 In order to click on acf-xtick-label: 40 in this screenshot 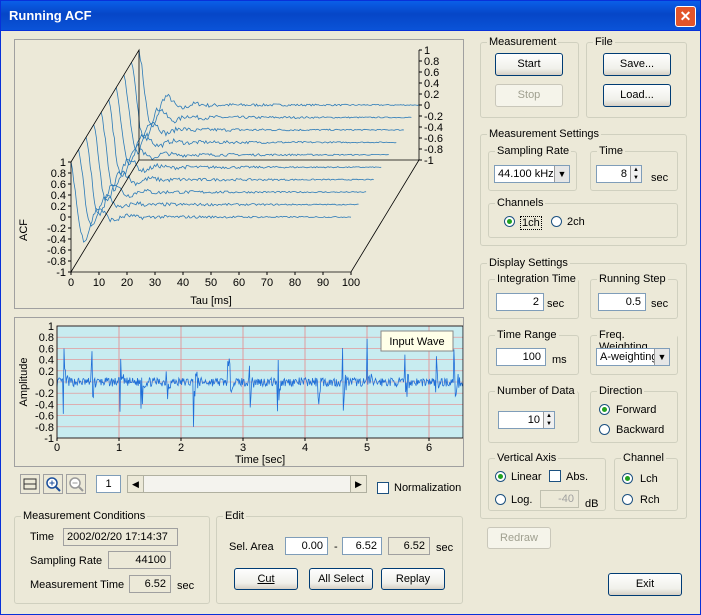, I will do `click(183, 283)`.